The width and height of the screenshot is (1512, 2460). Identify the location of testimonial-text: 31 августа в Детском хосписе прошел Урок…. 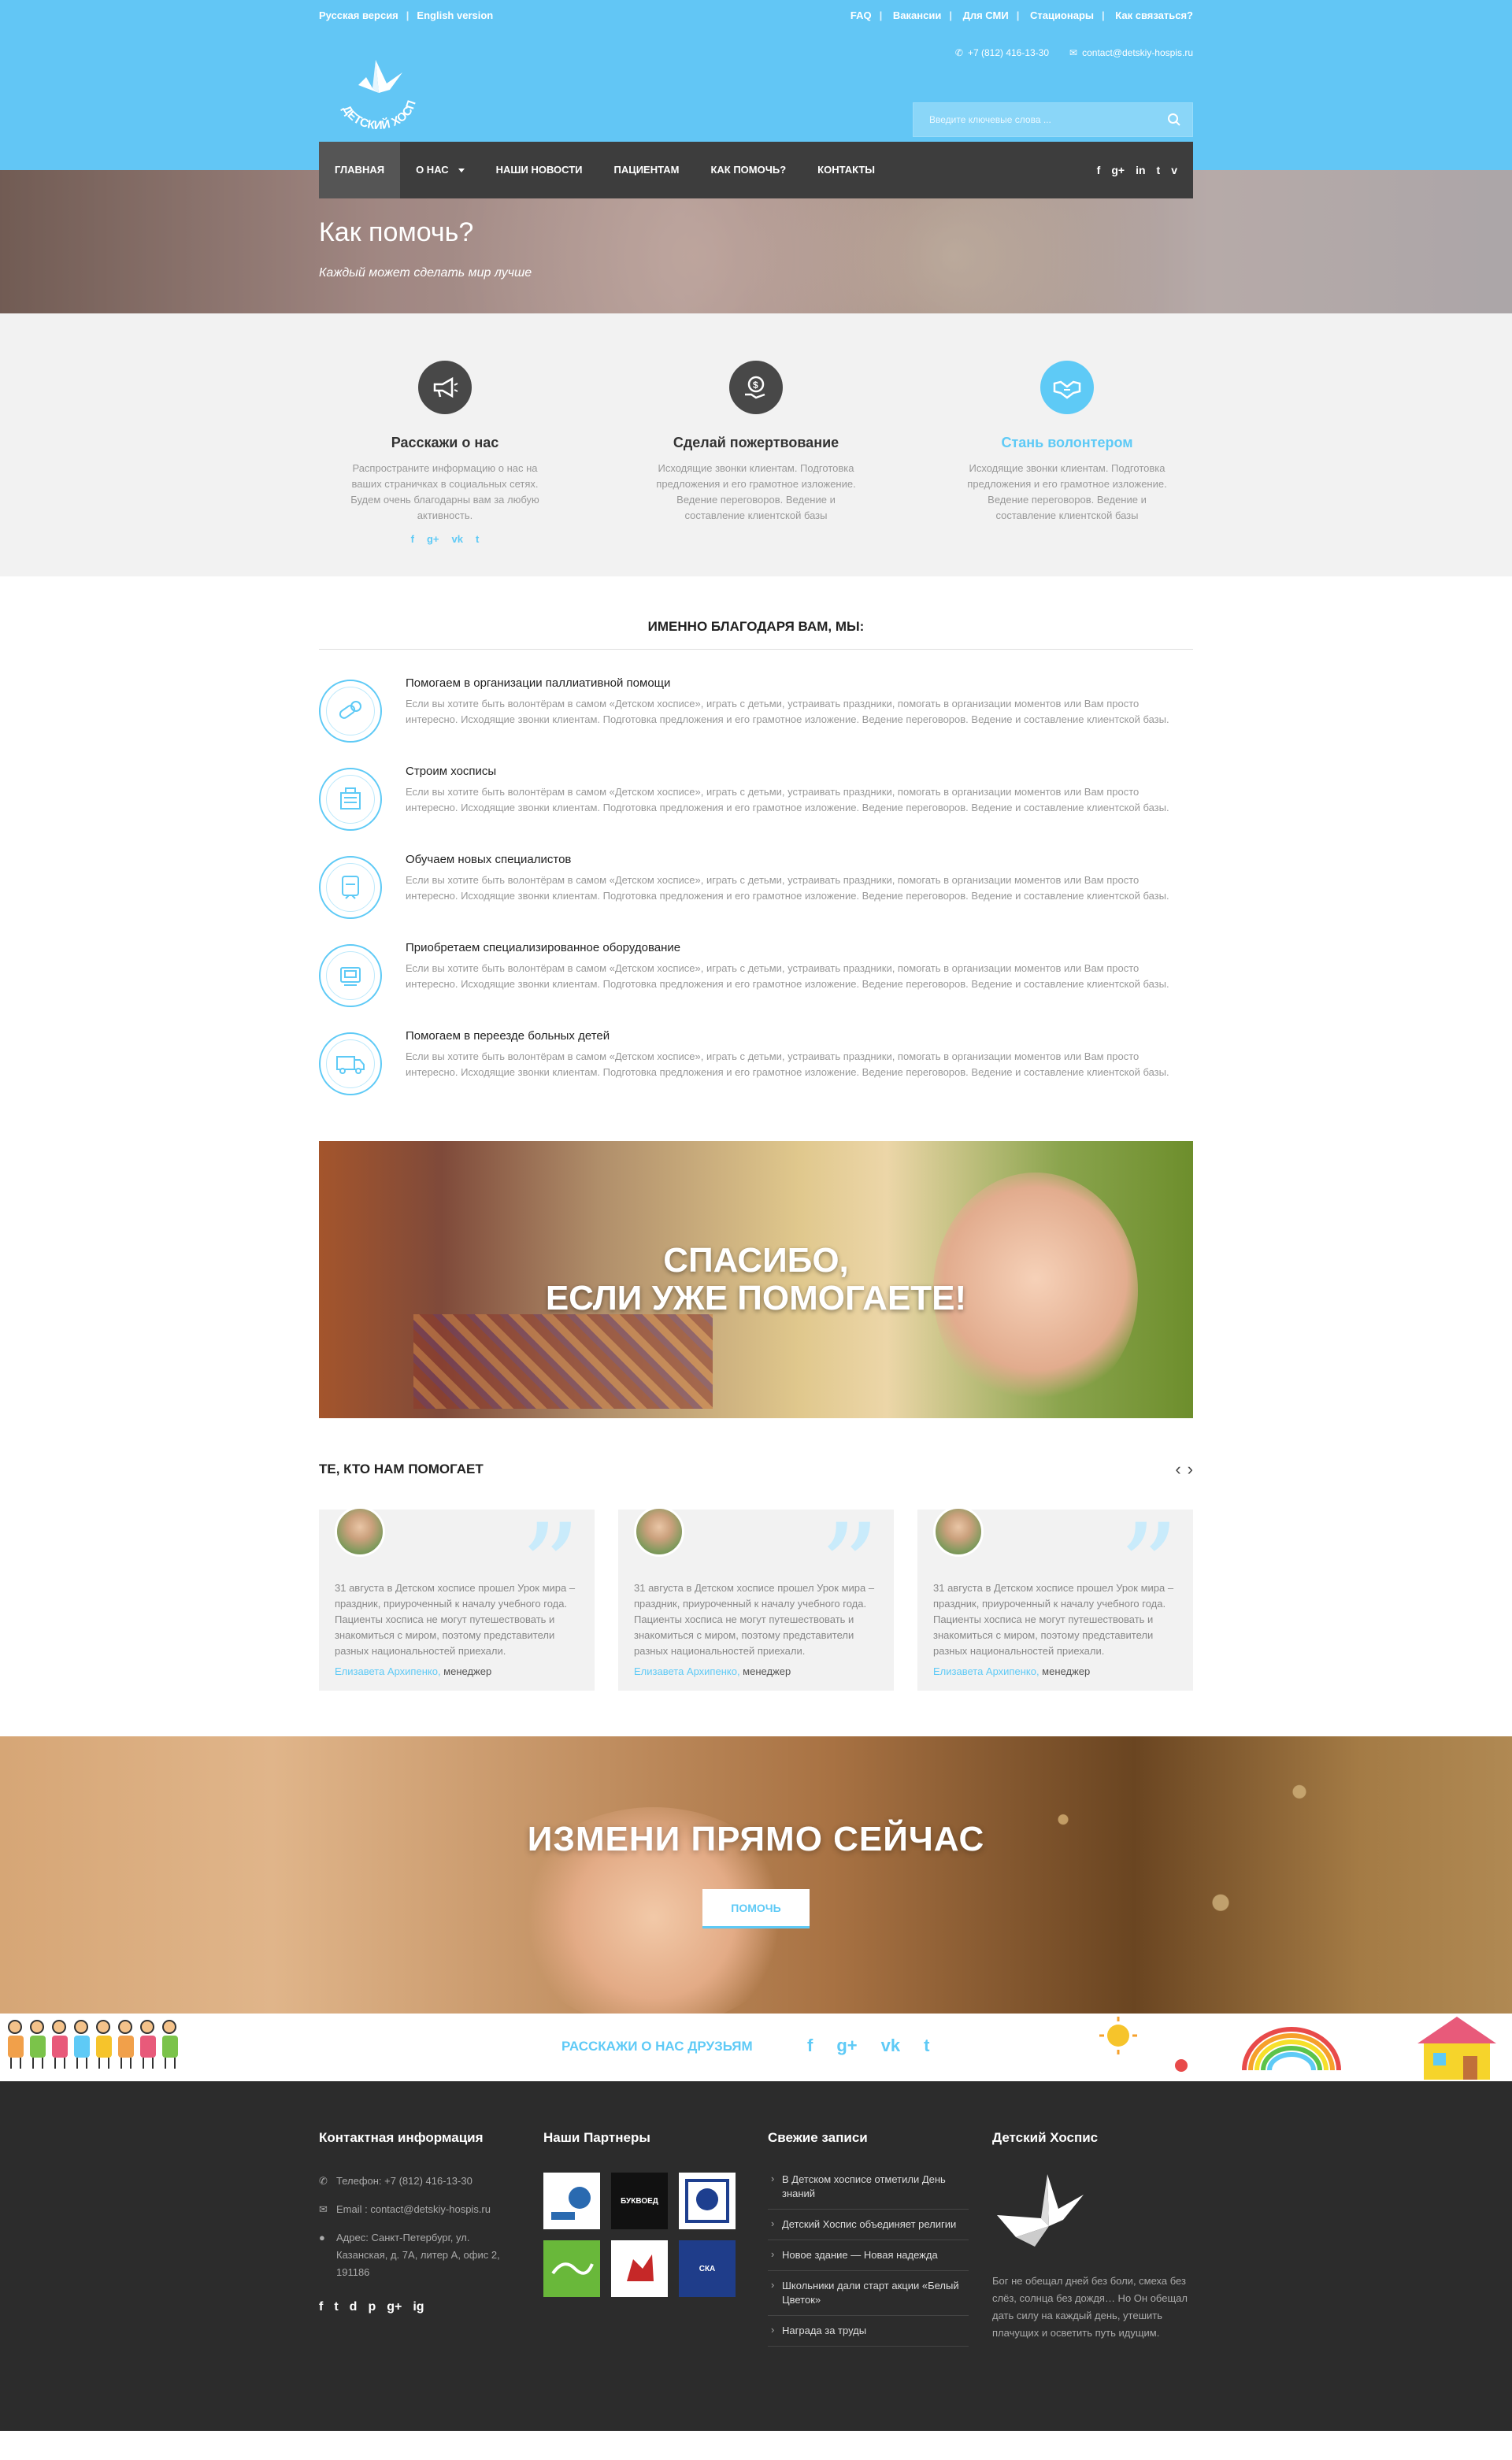
(455, 1620).